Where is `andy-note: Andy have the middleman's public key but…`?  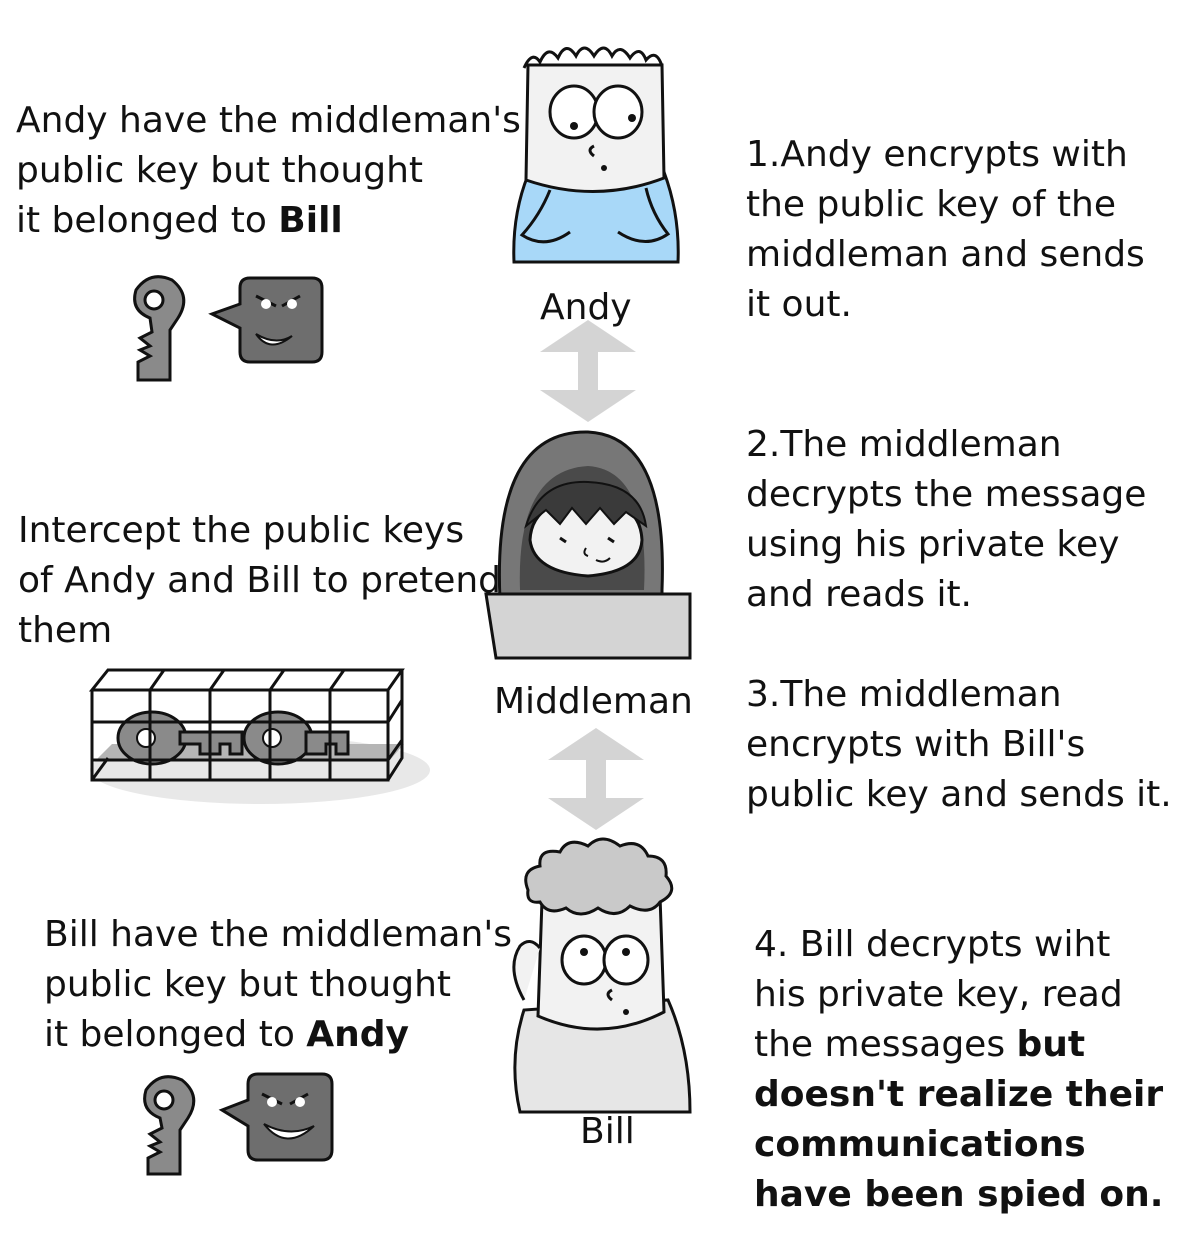
andy-note: Andy have the middleman's public key but… is located at coordinates (268, 171).